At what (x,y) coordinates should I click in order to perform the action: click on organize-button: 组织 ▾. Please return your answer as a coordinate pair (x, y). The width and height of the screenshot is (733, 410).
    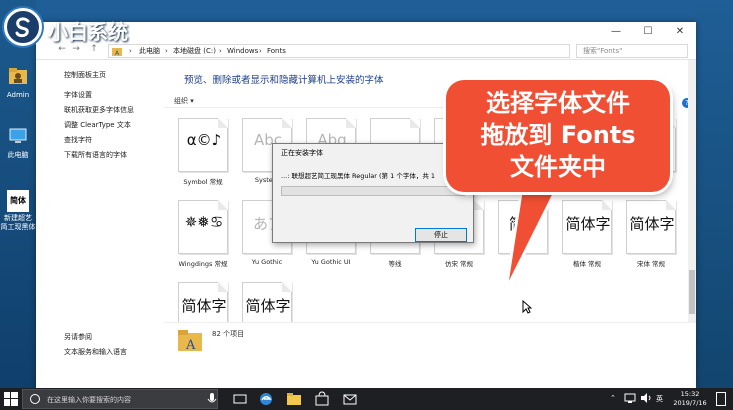
    Looking at the image, I should click on (184, 101).